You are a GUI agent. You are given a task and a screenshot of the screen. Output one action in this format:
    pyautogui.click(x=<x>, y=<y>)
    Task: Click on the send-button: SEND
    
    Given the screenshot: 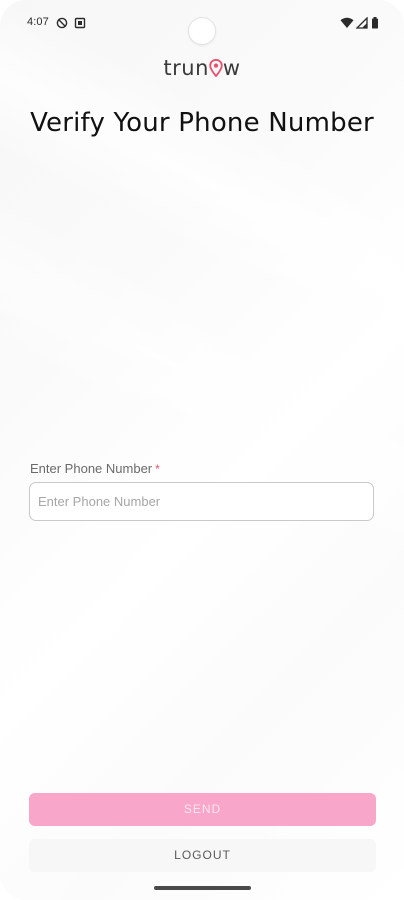 What is the action you would take?
    pyautogui.click(x=202, y=809)
    